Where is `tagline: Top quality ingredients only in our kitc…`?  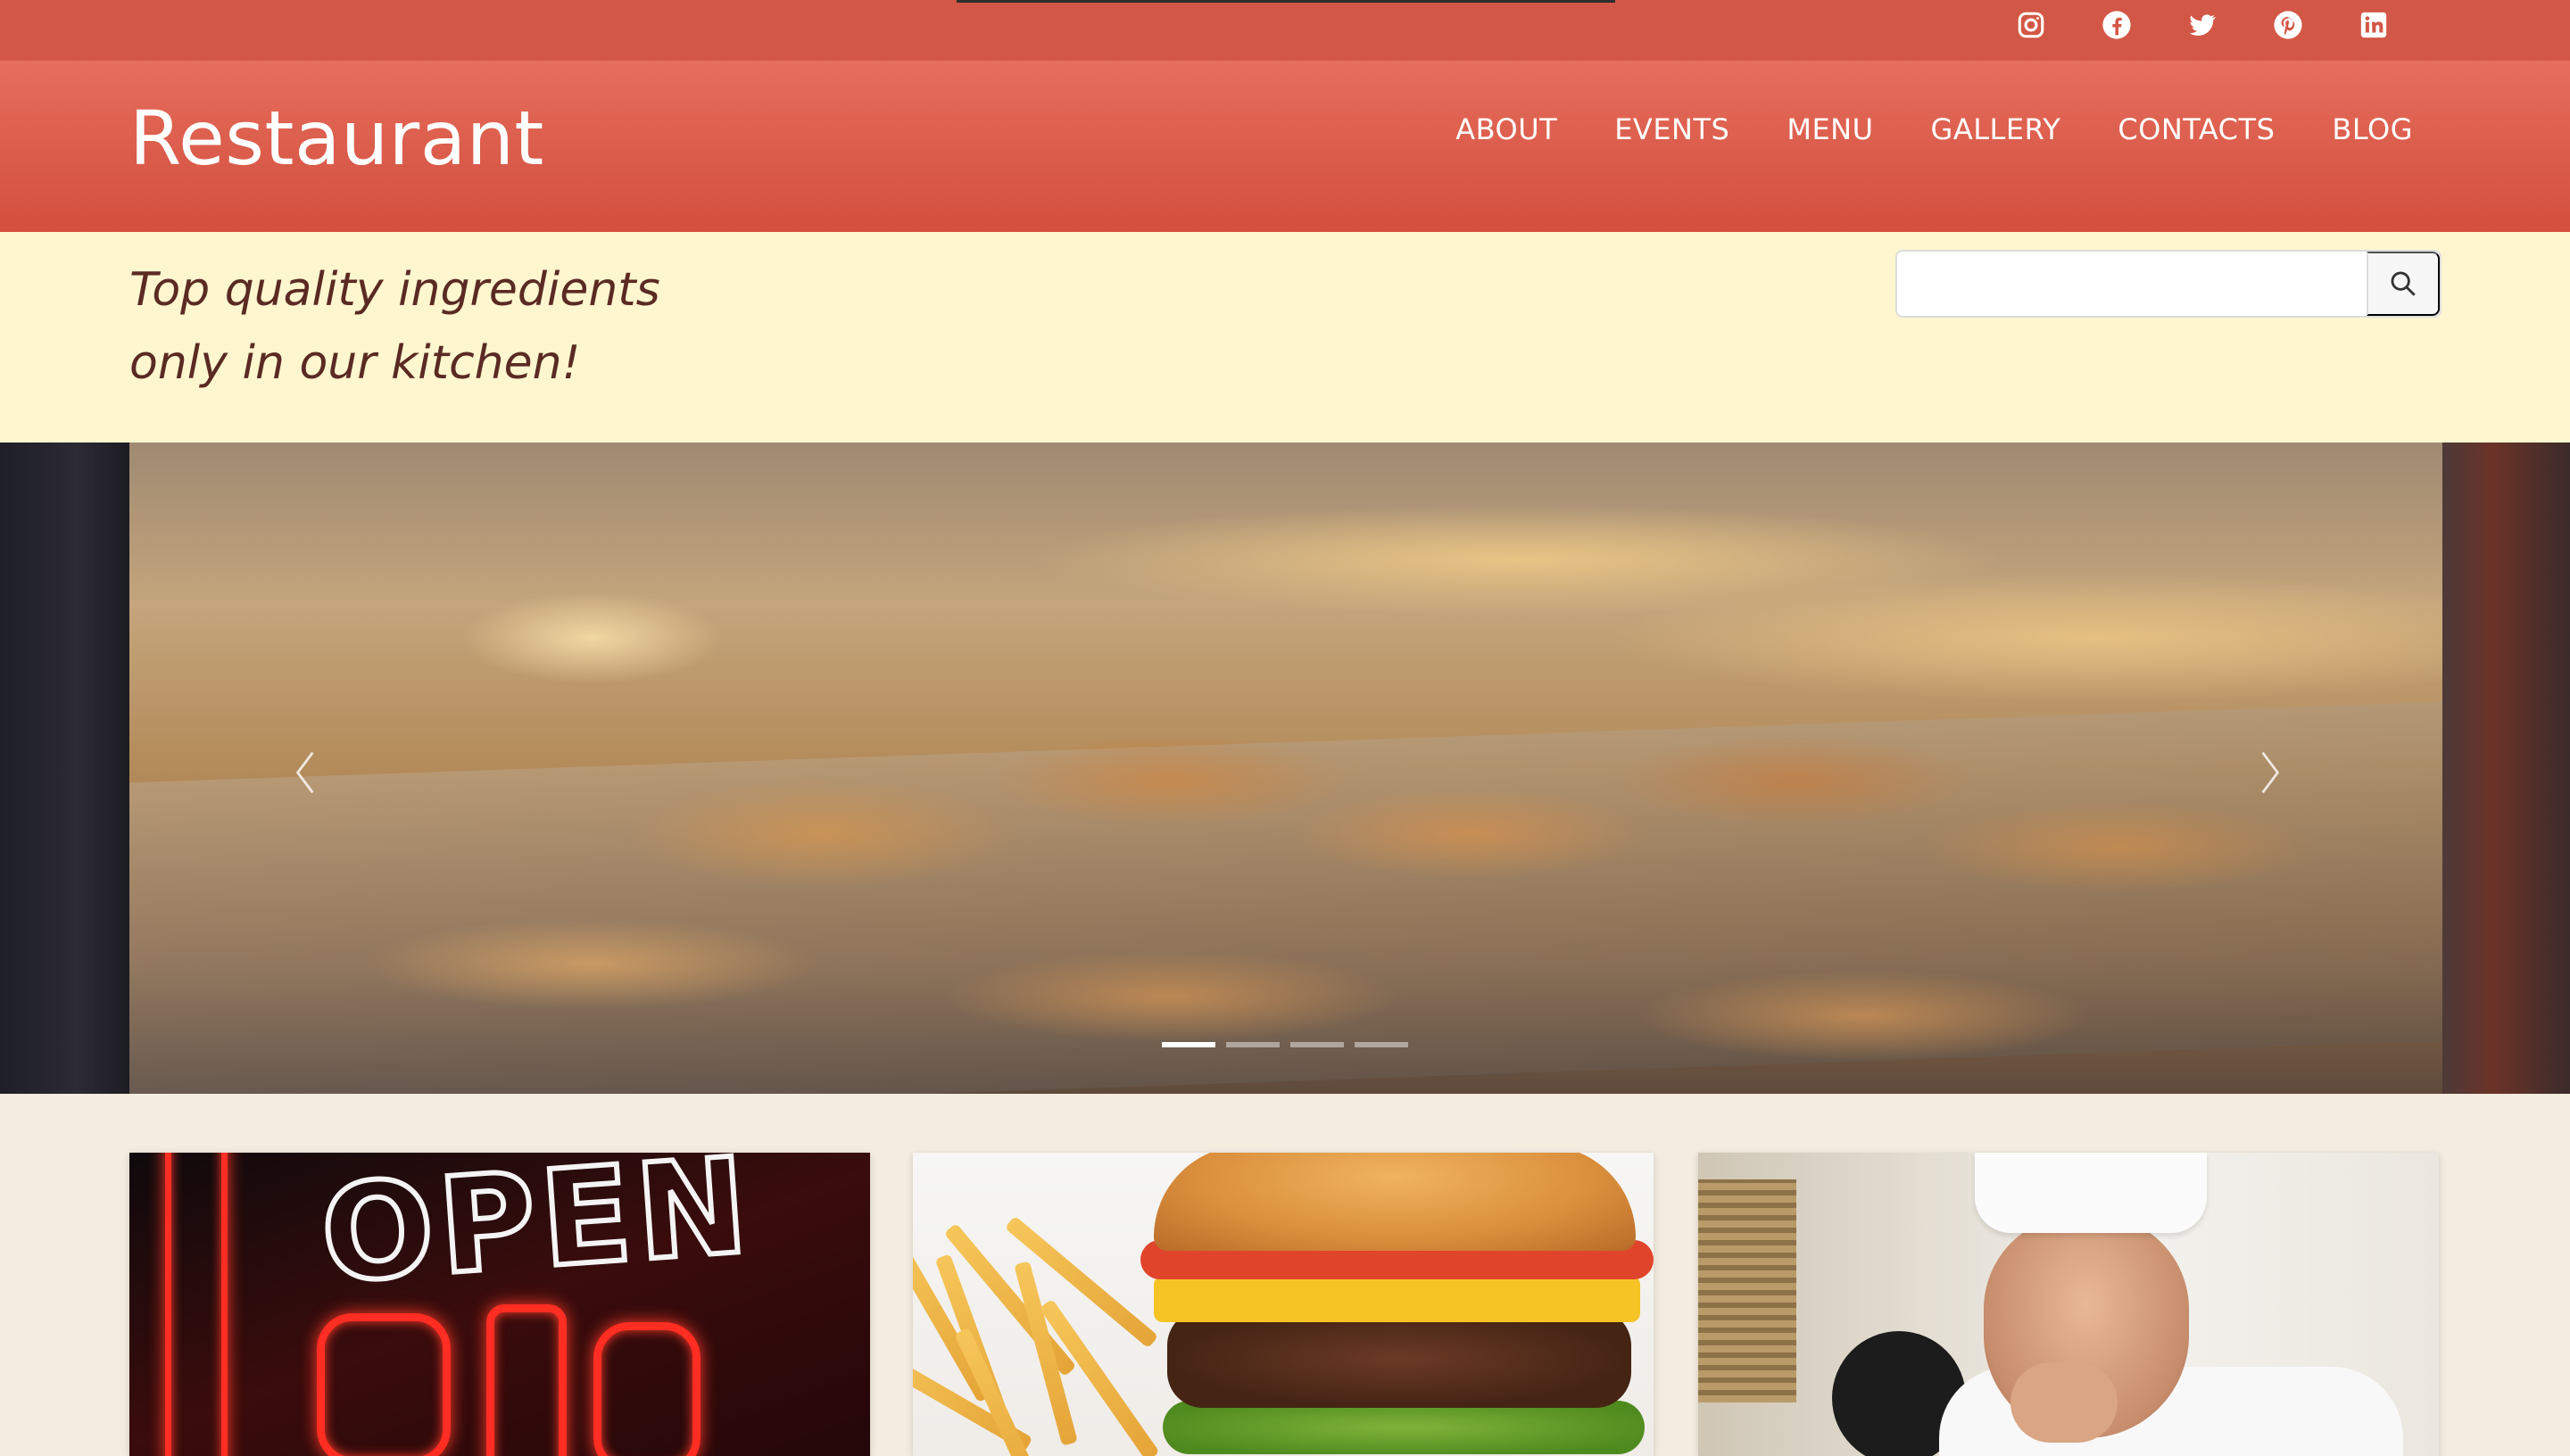 tagline: Top quality ingredients only in our kitc… is located at coordinates (469, 327).